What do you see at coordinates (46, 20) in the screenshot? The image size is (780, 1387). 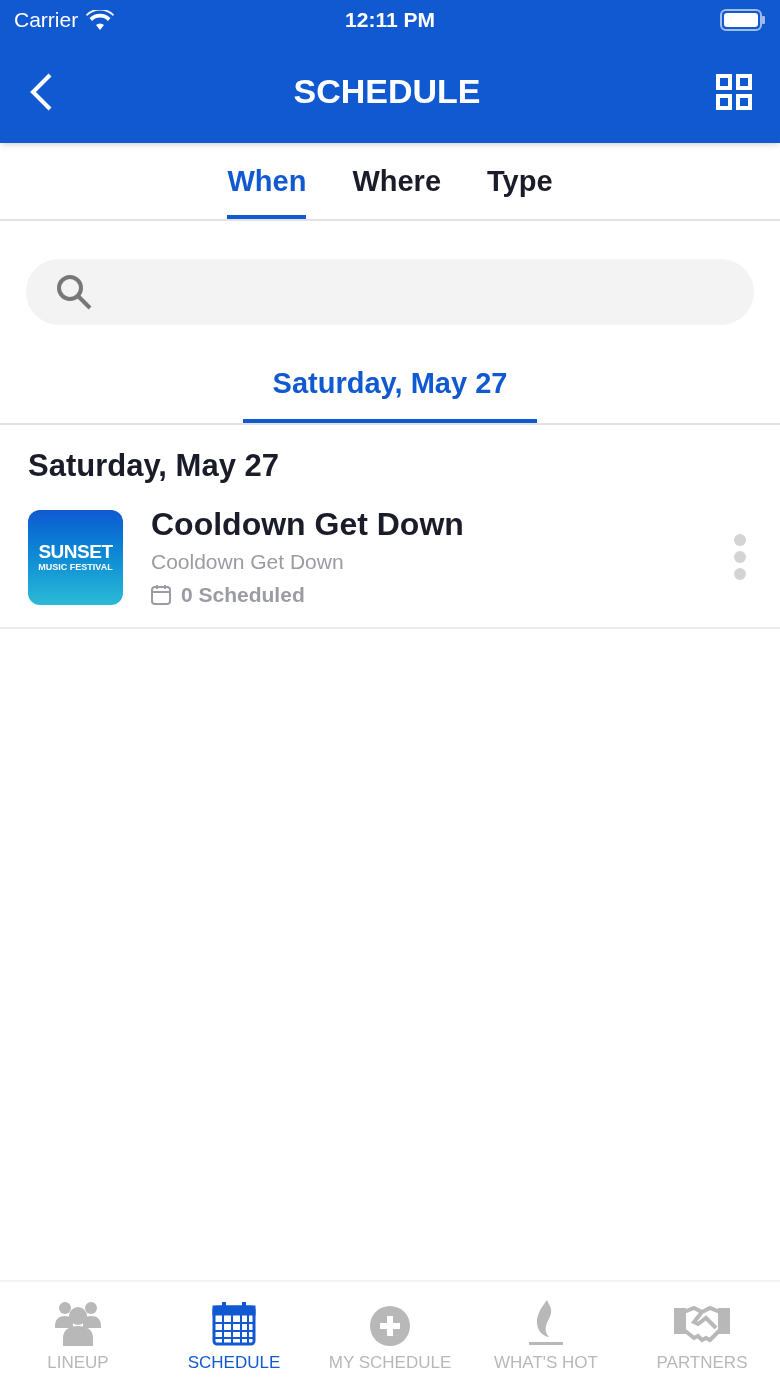 I see `carrier-label: Carrier` at bounding box center [46, 20].